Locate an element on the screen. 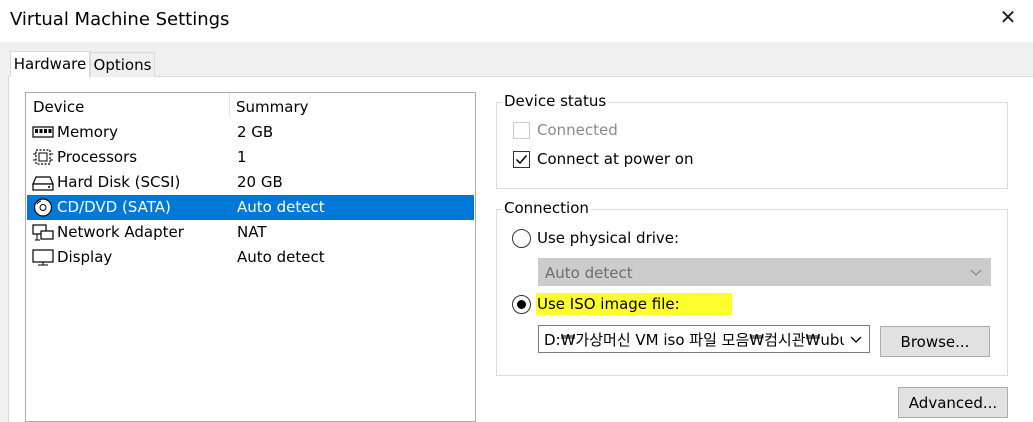 The width and height of the screenshot is (1033, 422). device-name: CD/DVD (SATA) is located at coordinates (114, 207).